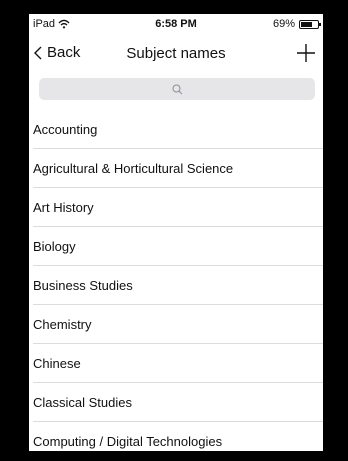  I want to click on navigation-bar: Back Subject names, so click(176, 55).